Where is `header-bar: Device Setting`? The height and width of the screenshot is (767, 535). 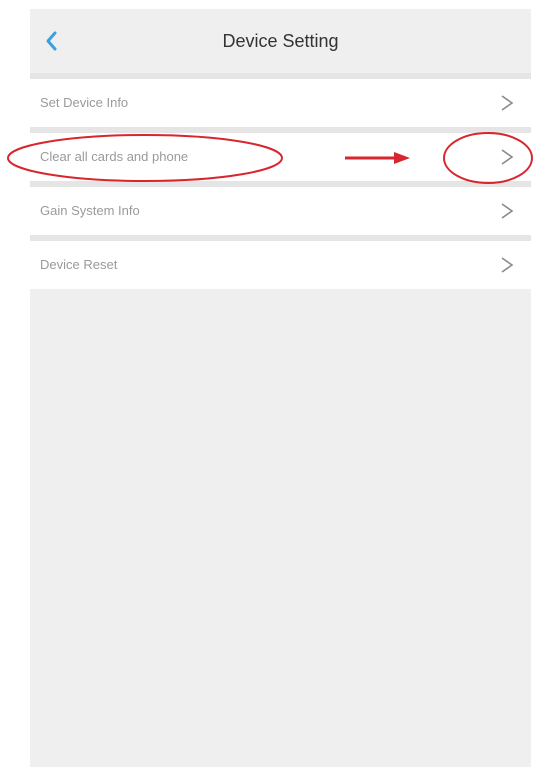
header-bar: Device Setting is located at coordinates (280, 41).